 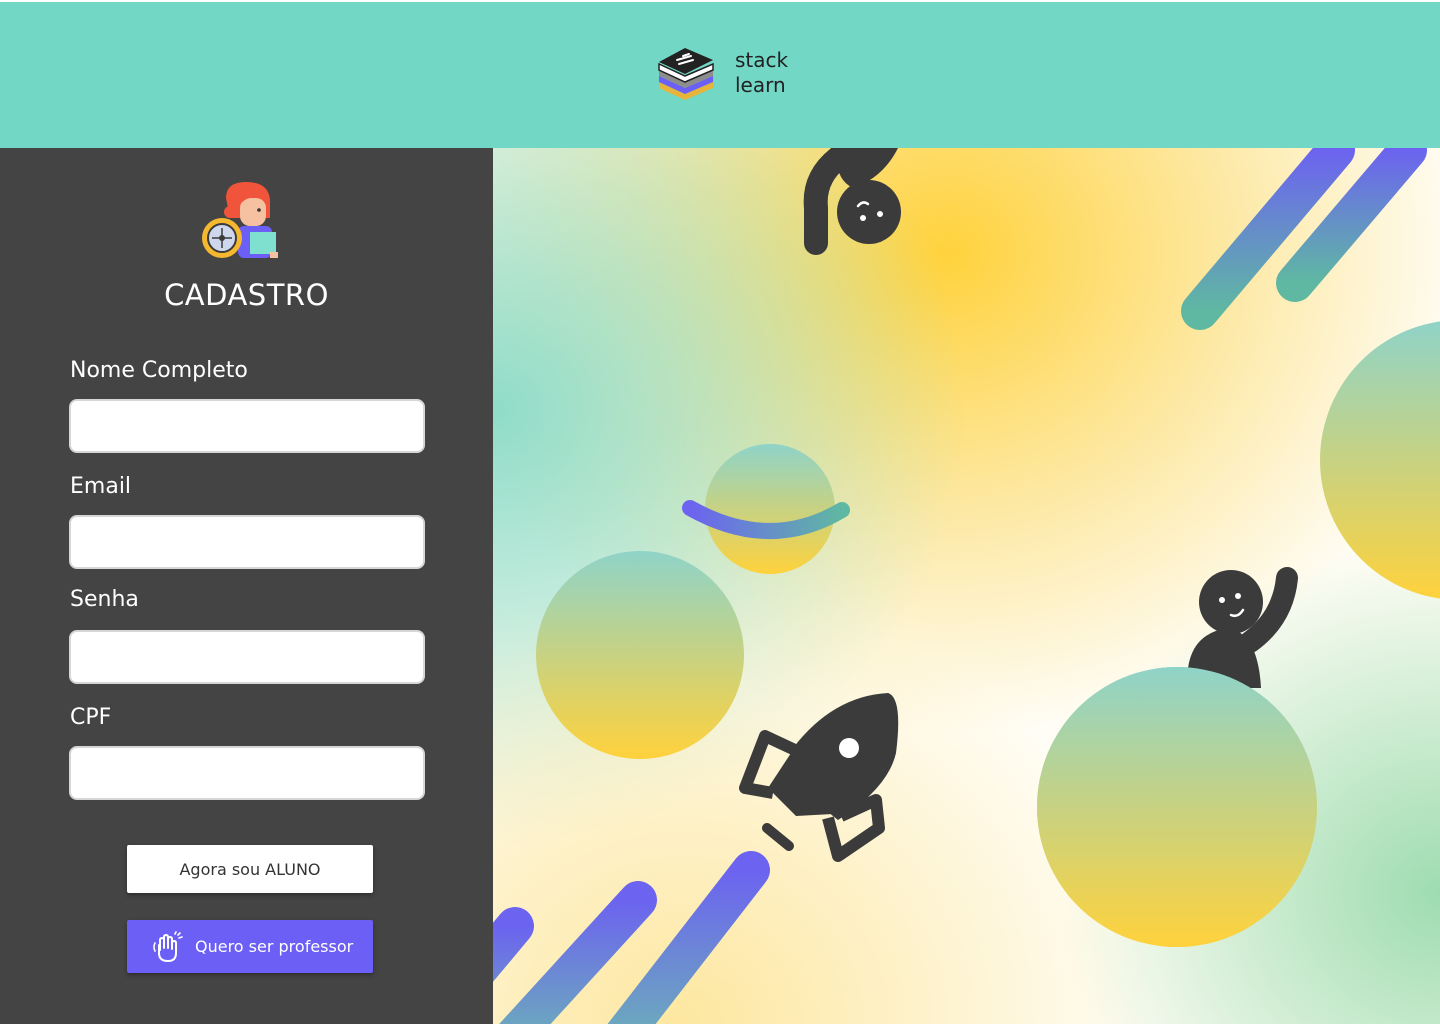 What do you see at coordinates (247, 657) in the screenshot?
I see `password-input` at bounding box center [247, 657].